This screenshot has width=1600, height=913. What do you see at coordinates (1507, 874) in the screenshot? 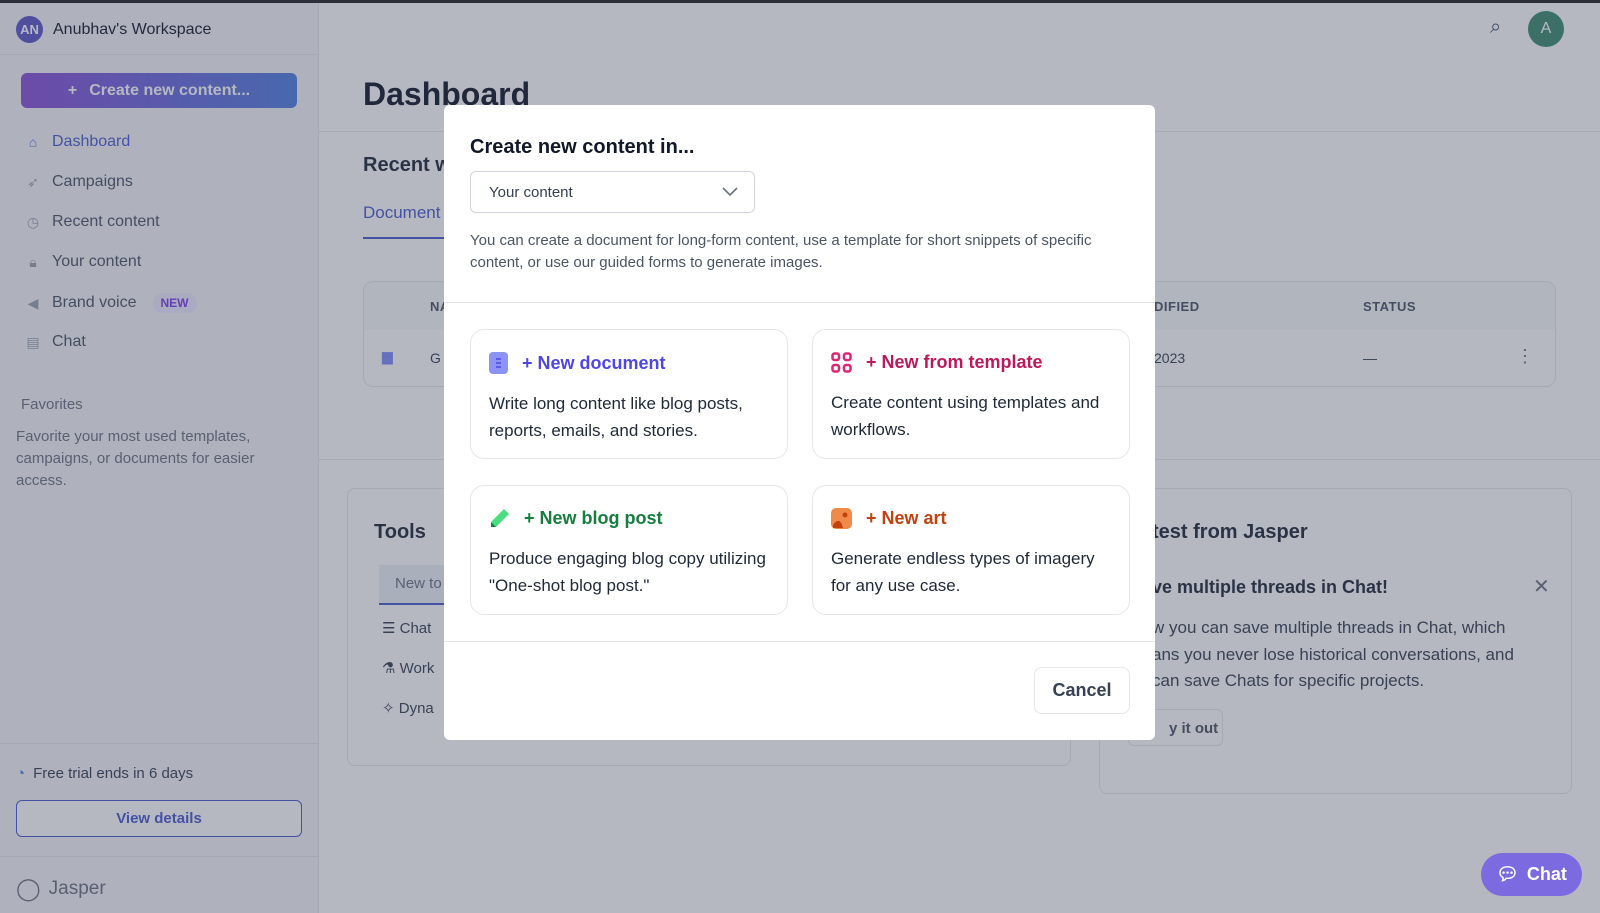
I see `chat-bubble-icon: 💬︎` at bounding box center [1507, 874].